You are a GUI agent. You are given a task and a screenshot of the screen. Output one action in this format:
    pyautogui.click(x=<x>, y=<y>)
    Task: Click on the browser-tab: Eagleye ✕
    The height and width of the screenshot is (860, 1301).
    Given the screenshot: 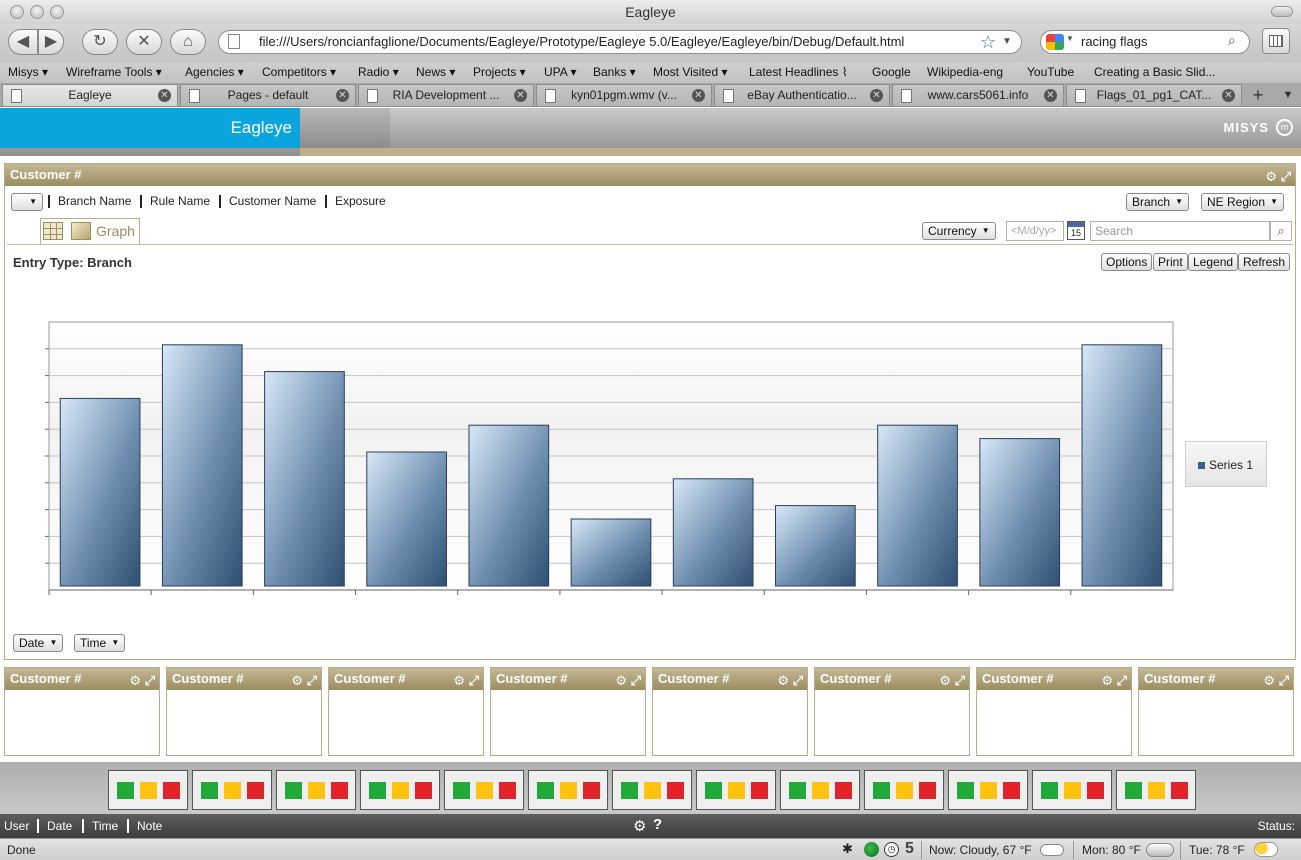 What is the action you would take?
    pyautogui.click(x=90, y=95)
    